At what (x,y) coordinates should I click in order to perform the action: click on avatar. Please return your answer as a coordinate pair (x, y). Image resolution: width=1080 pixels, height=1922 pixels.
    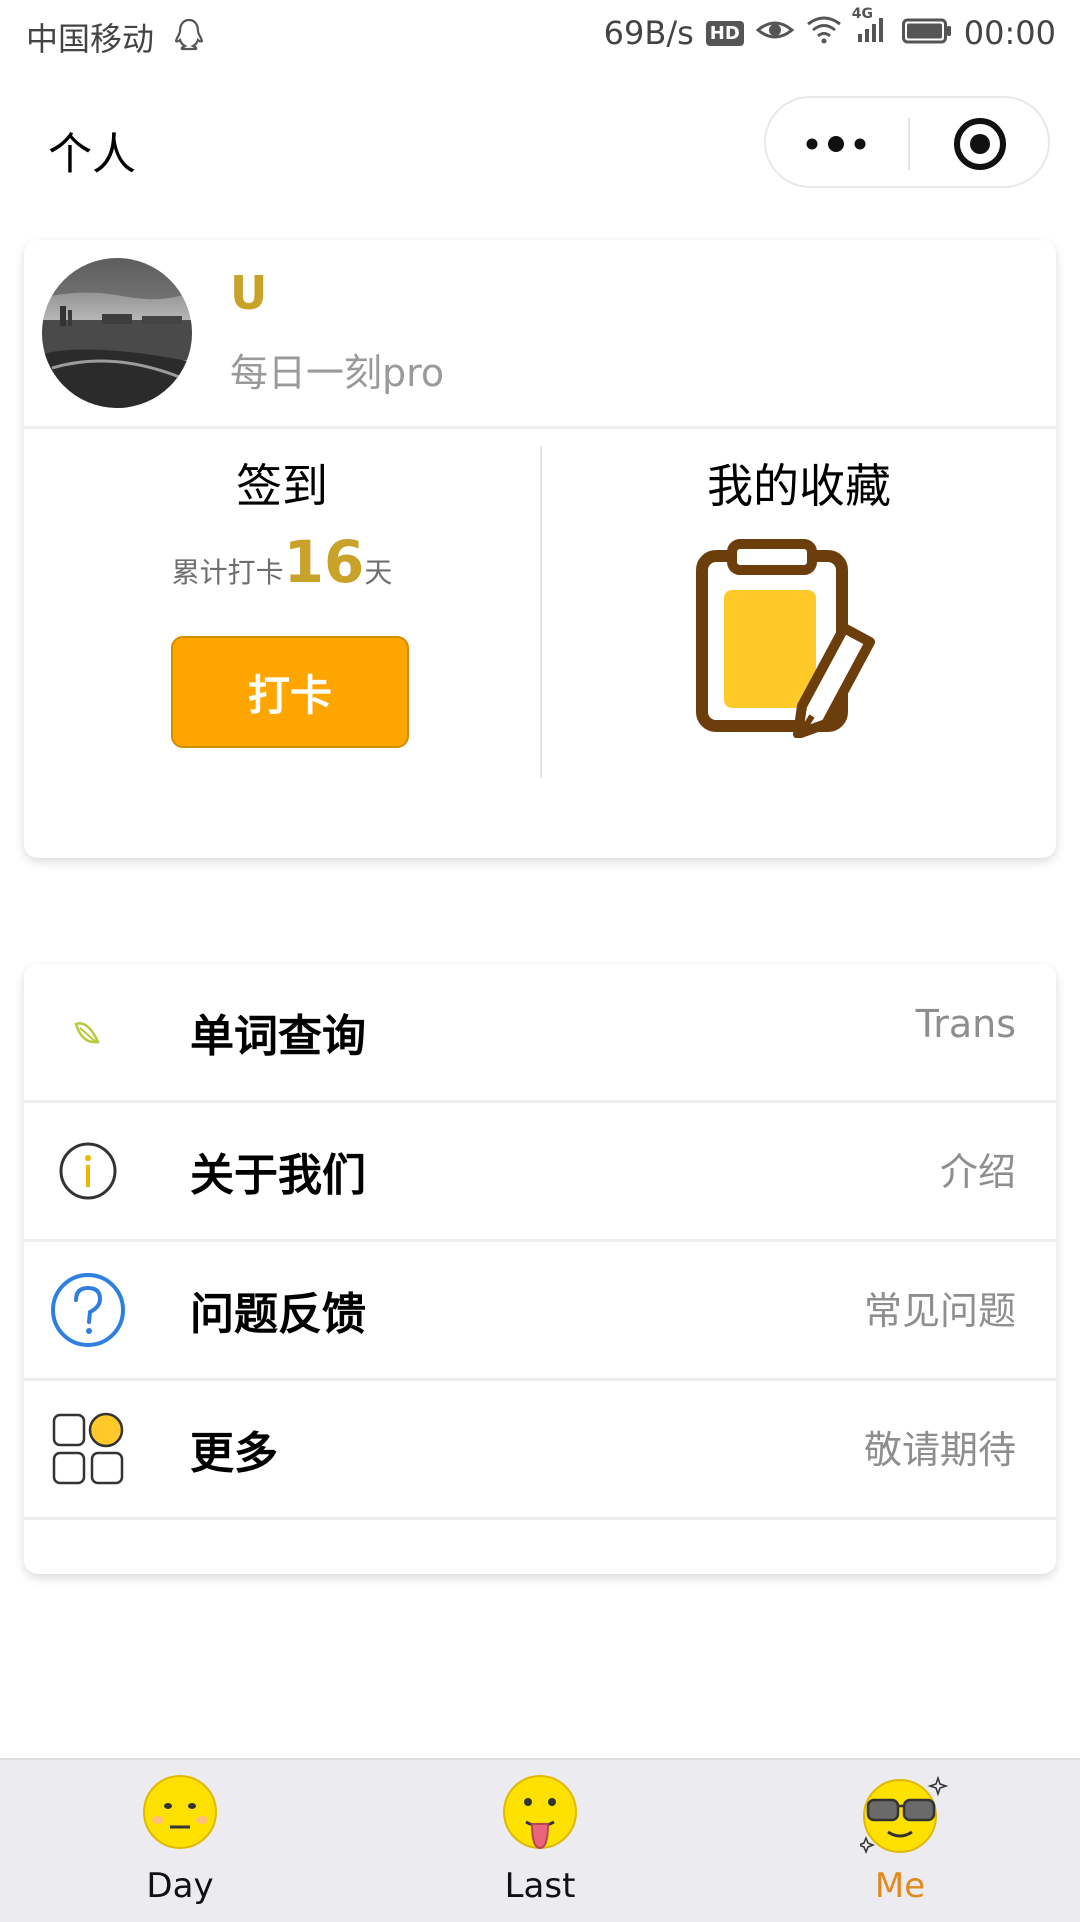
    Looking at the image, I should click on (117, 333).